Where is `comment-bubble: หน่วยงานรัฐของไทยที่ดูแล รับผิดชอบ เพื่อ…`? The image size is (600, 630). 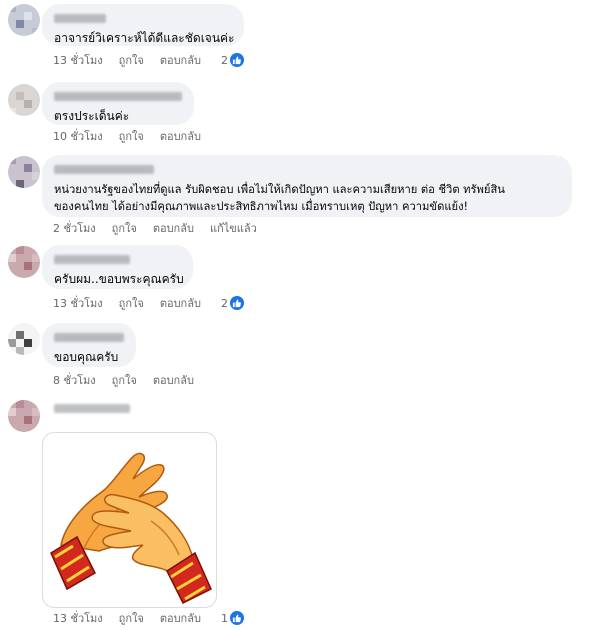
comment-bubble: หน่วยงานรัฐของไทยที่ดูแล รับผิดชอบ เพื่อ… is located at coordinates (307, 186).